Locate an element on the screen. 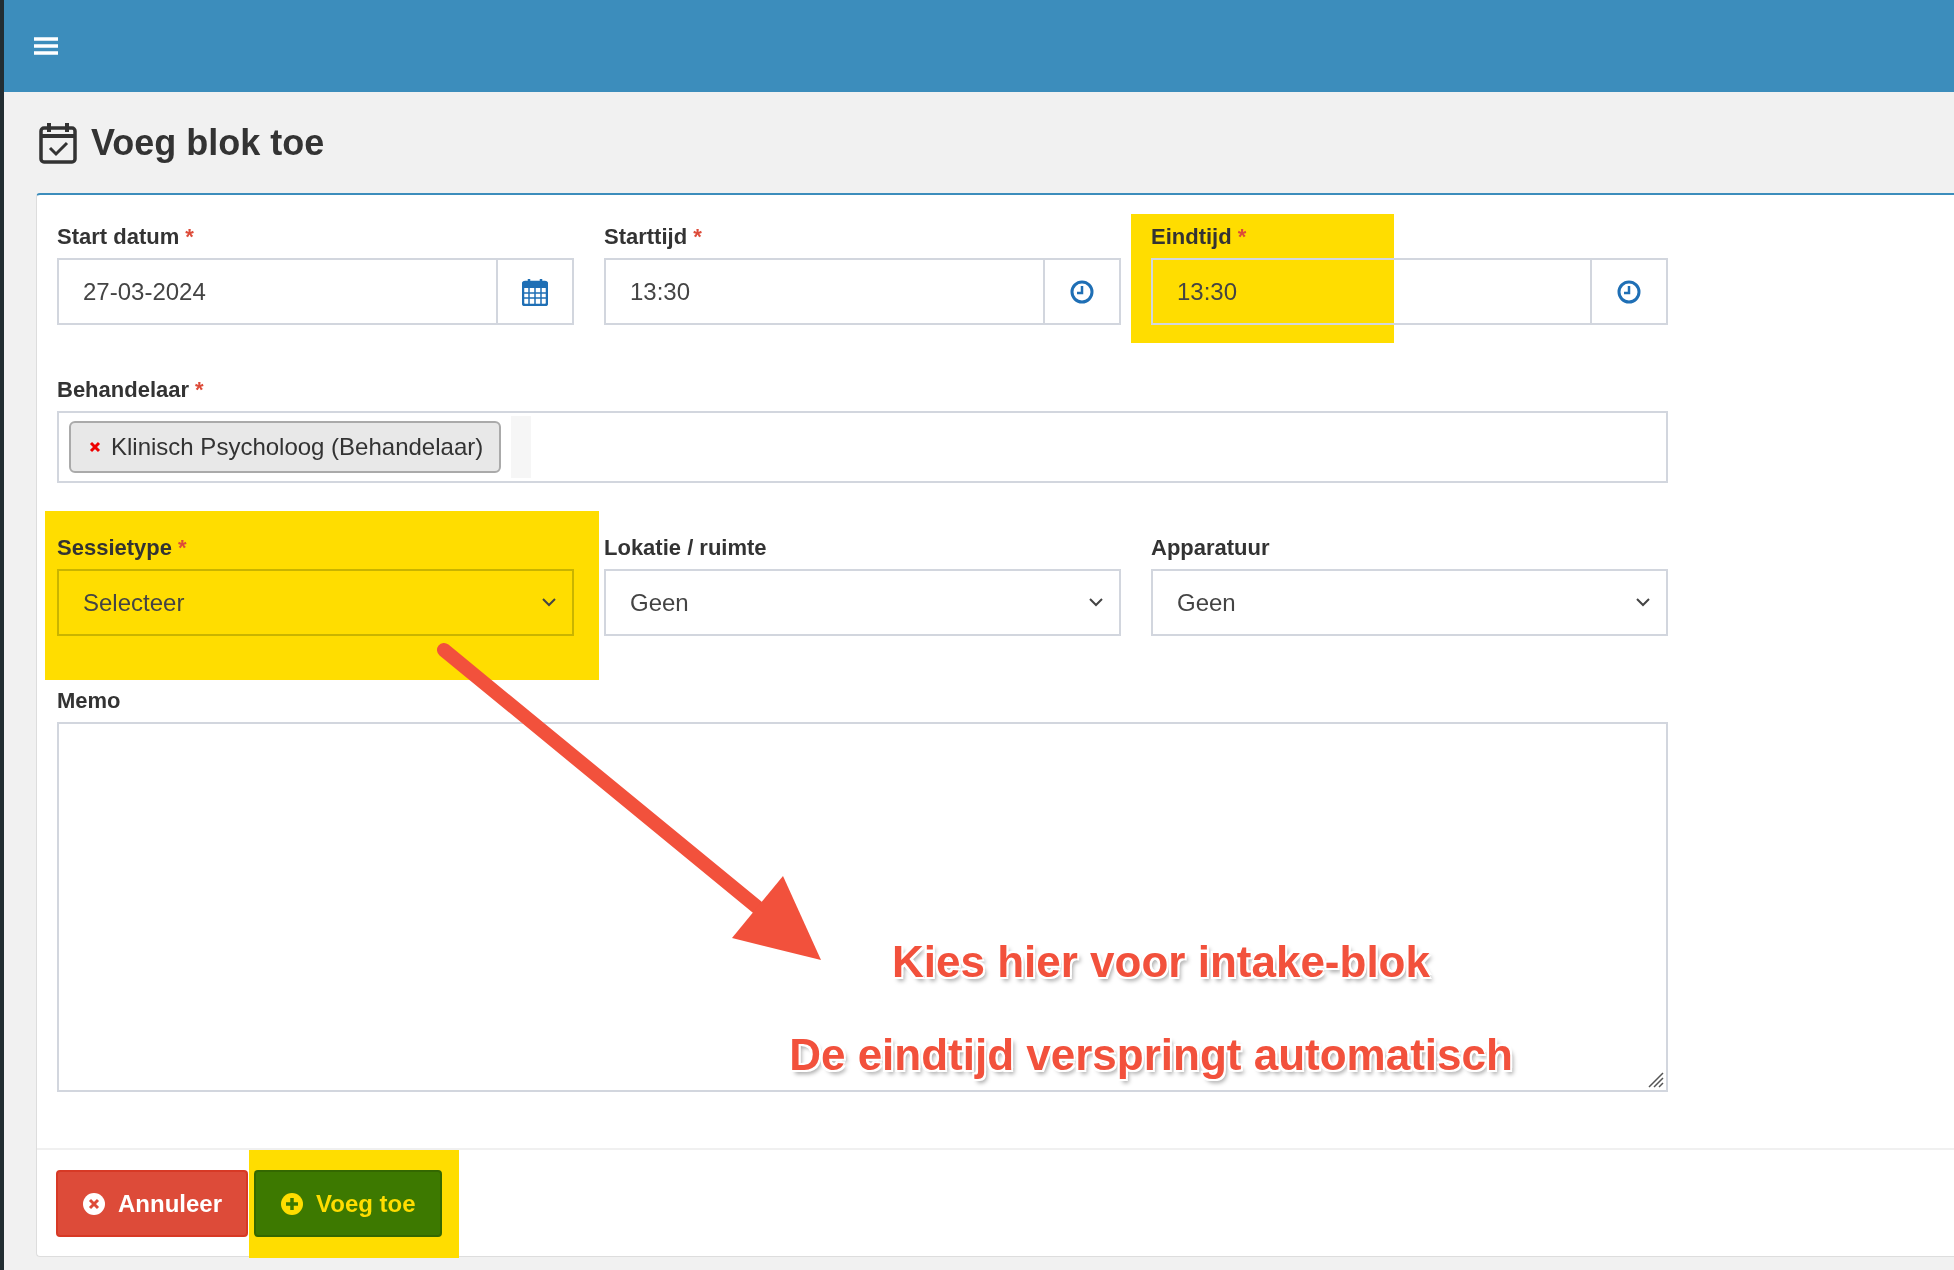 The height and width of the screenshot is (1270, 1954). calendar-check-icon is located at coordinates (58, 142).